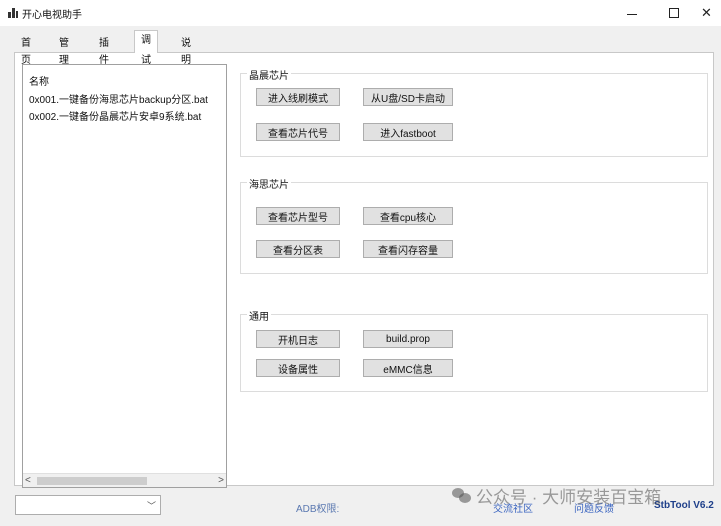 This screenshot has height=526, width=721. Describe the element at coordinates (88, 505) in the screenshot. I see `device-select: ﹀` at that location.